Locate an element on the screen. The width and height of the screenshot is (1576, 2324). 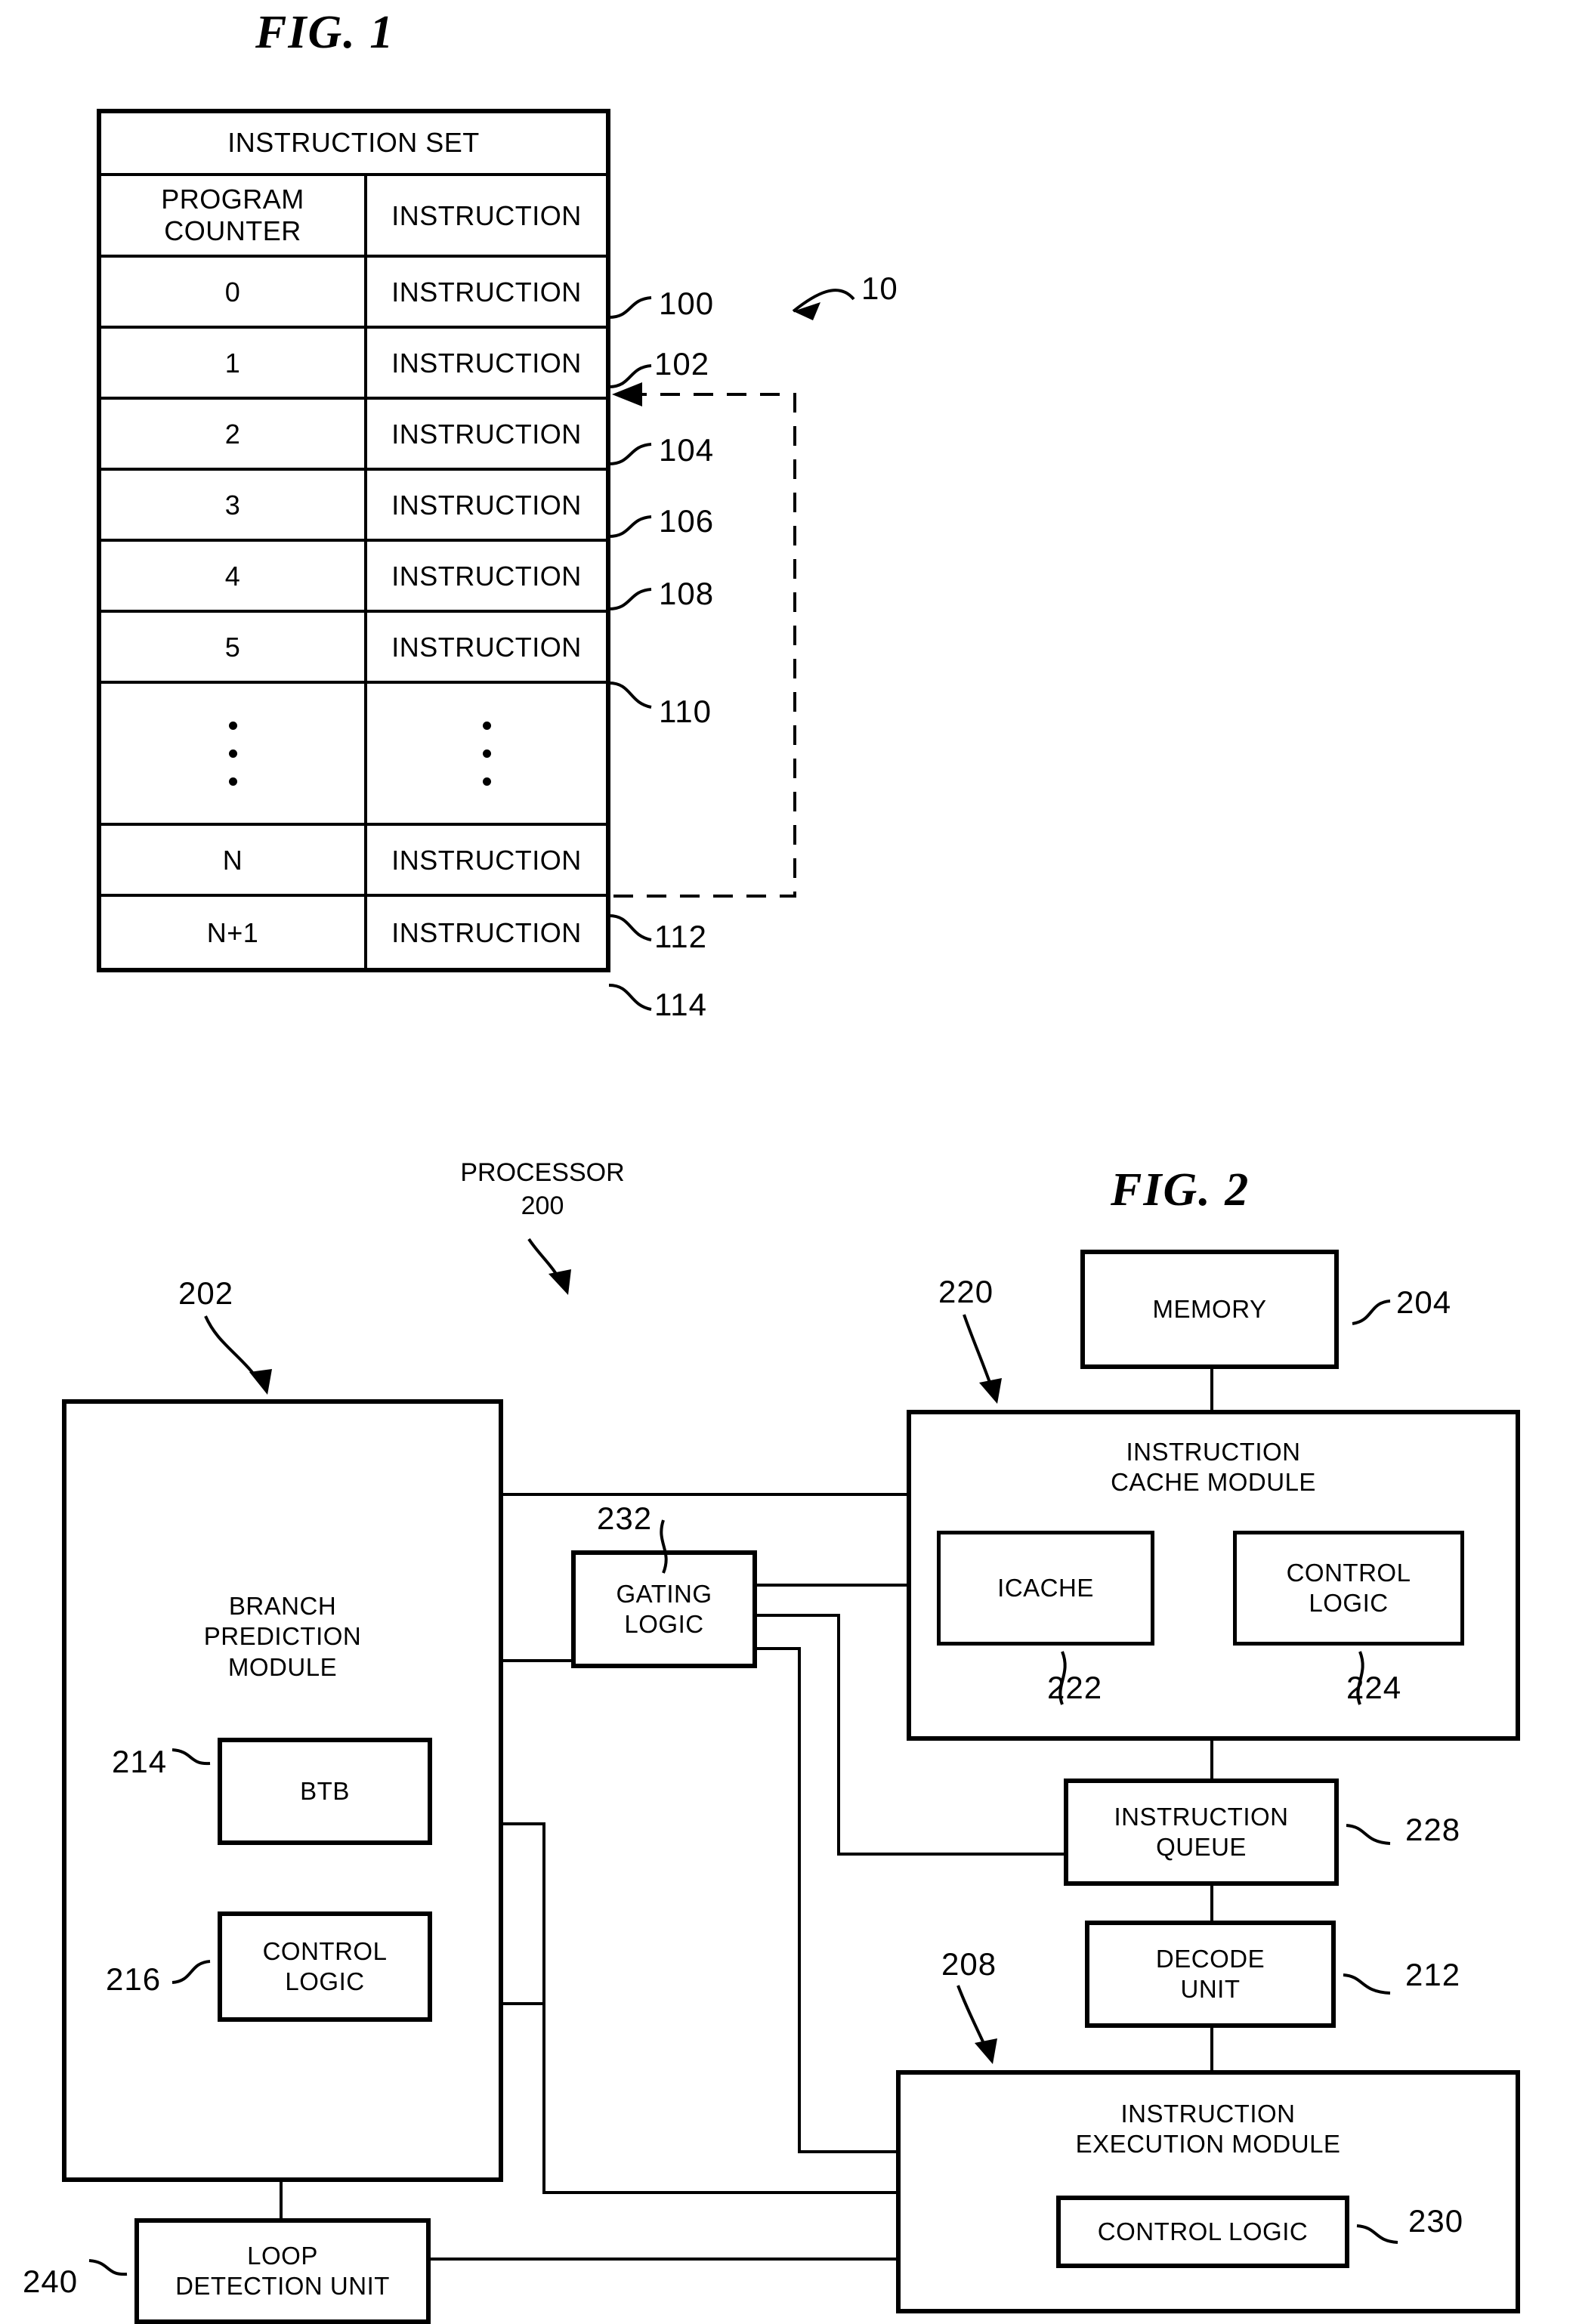
bpm-control-logic-block: CONTROL LOGIC is located at coordinates (325, 1967).